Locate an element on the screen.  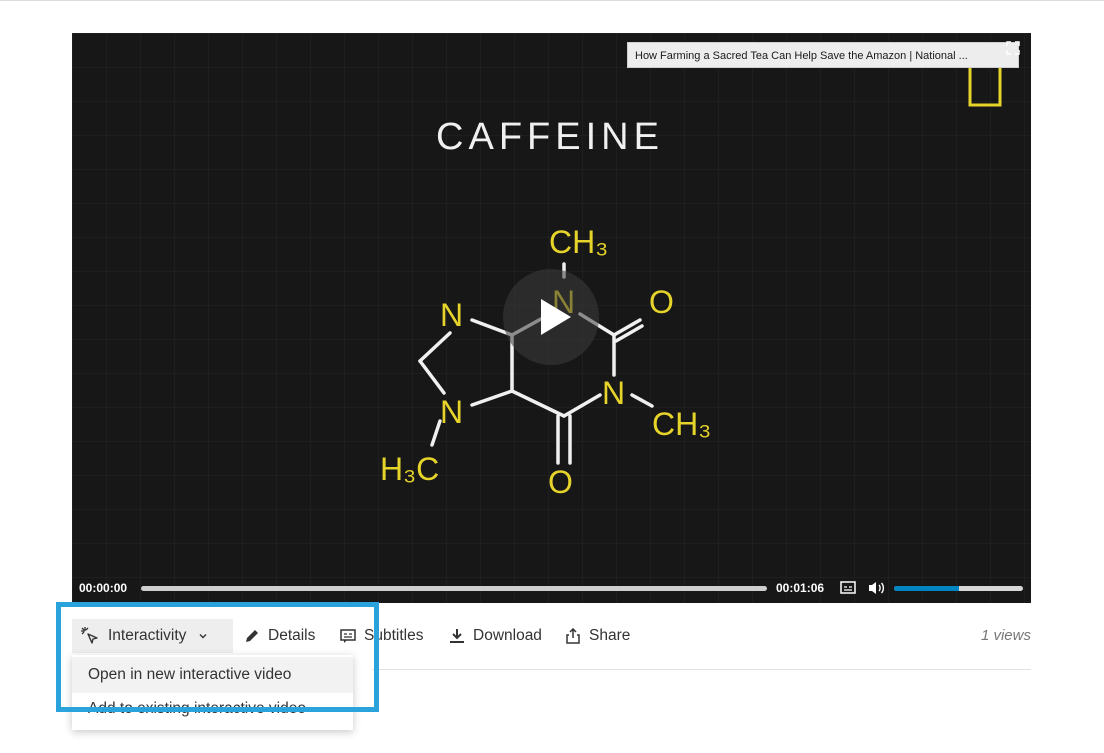
progress-bar is located at coordinates (454, 588).